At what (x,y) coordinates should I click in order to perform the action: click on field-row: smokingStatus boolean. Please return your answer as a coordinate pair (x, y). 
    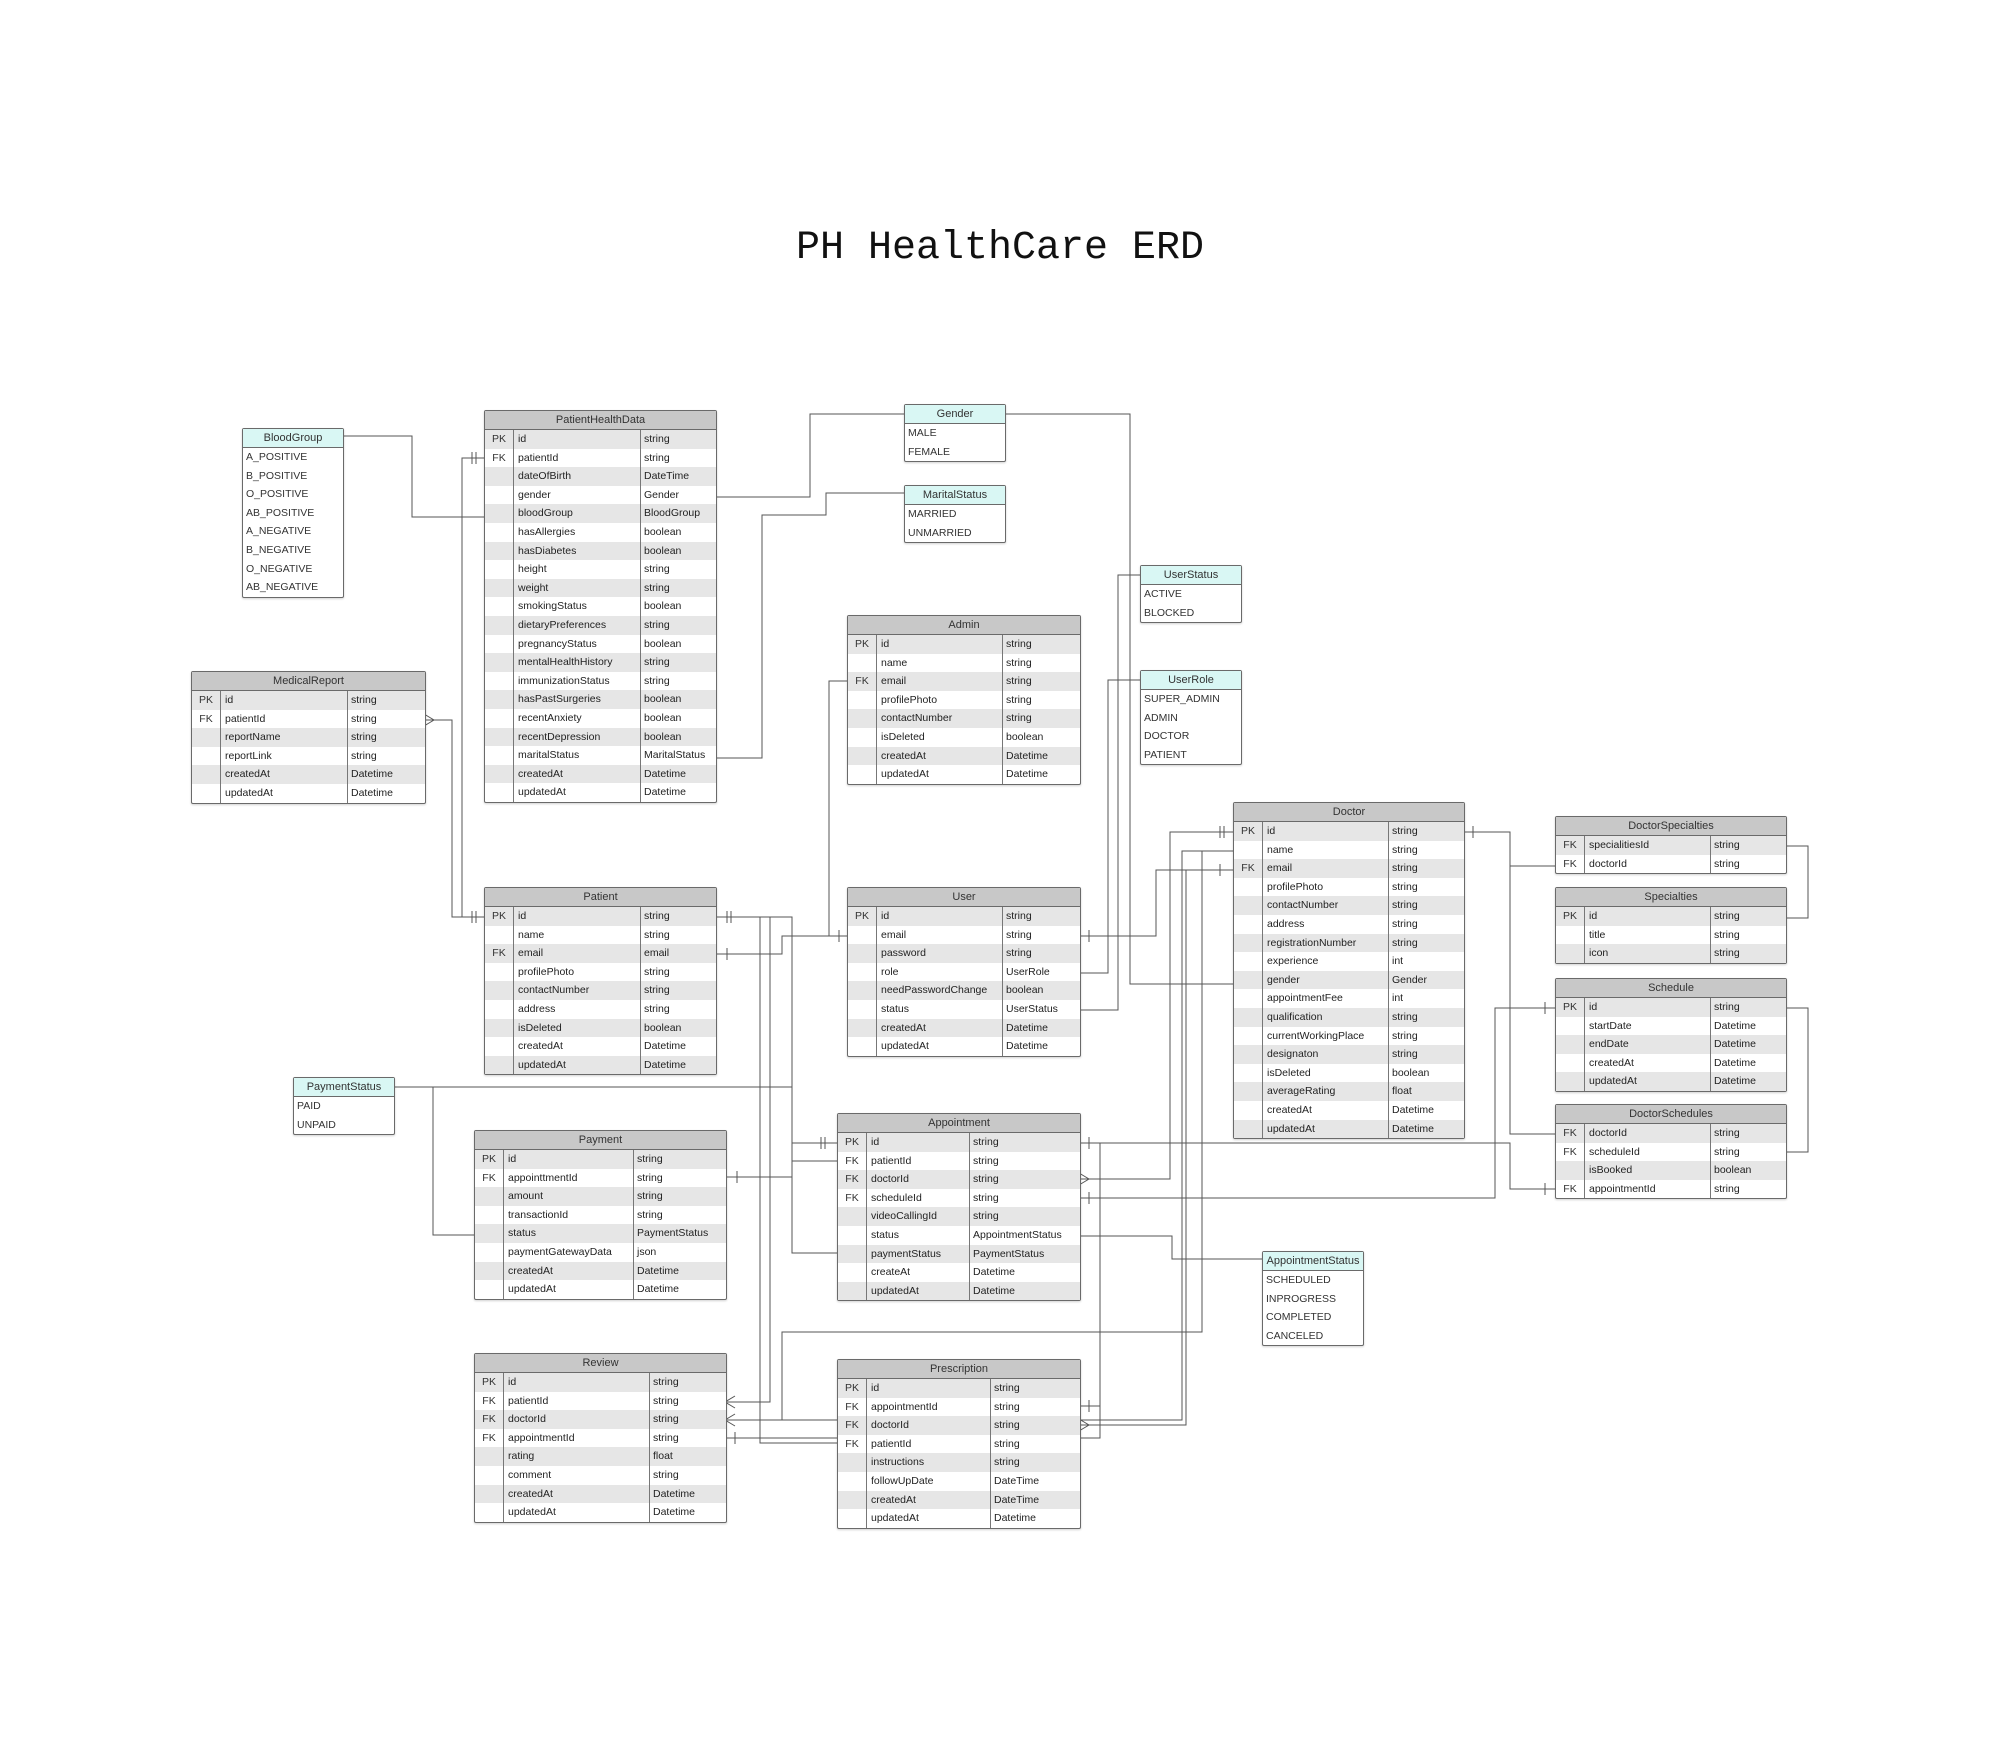
    Looking at the image, I should click on (600, 606).